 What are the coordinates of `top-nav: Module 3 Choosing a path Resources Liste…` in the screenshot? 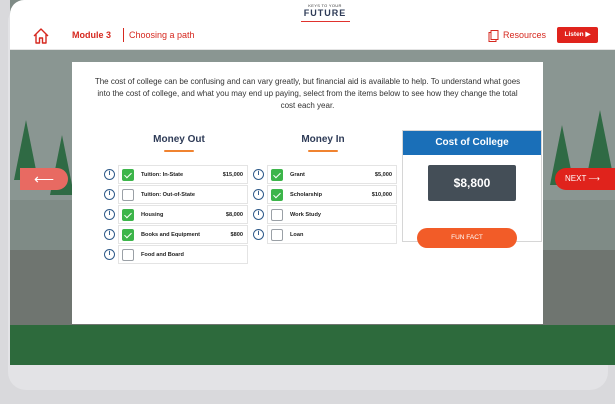 It's located at (312, 36).